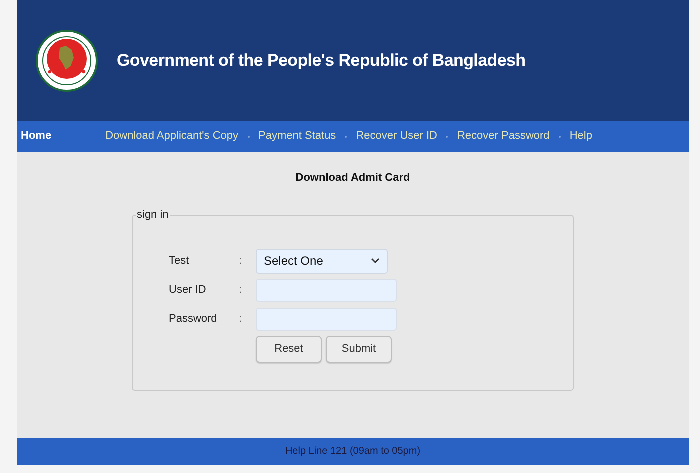 The height and width of the screenshot is (473, 700). Describe the element at coordinates (581, 136) in the screenshot. I see `nav-link: Help` at that location.